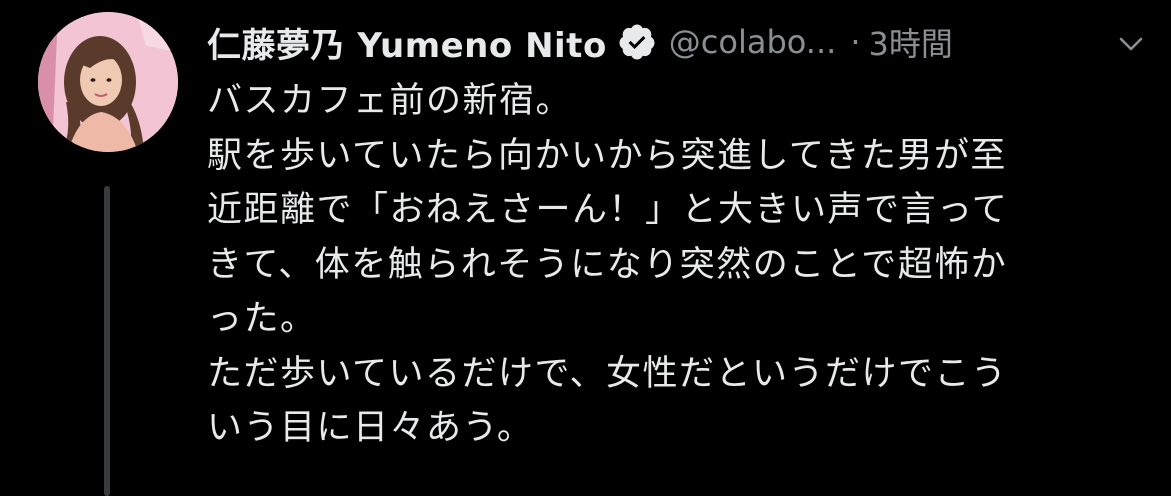  I want to click on tweet-text-line: きて、体を触られそうになり突然のことで超怖か, so click(607, 264).